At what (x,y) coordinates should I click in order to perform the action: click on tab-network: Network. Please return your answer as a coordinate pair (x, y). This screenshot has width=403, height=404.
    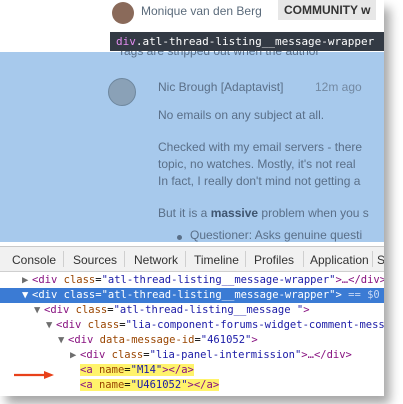
    Looking at the image, I should click on (156, 260).